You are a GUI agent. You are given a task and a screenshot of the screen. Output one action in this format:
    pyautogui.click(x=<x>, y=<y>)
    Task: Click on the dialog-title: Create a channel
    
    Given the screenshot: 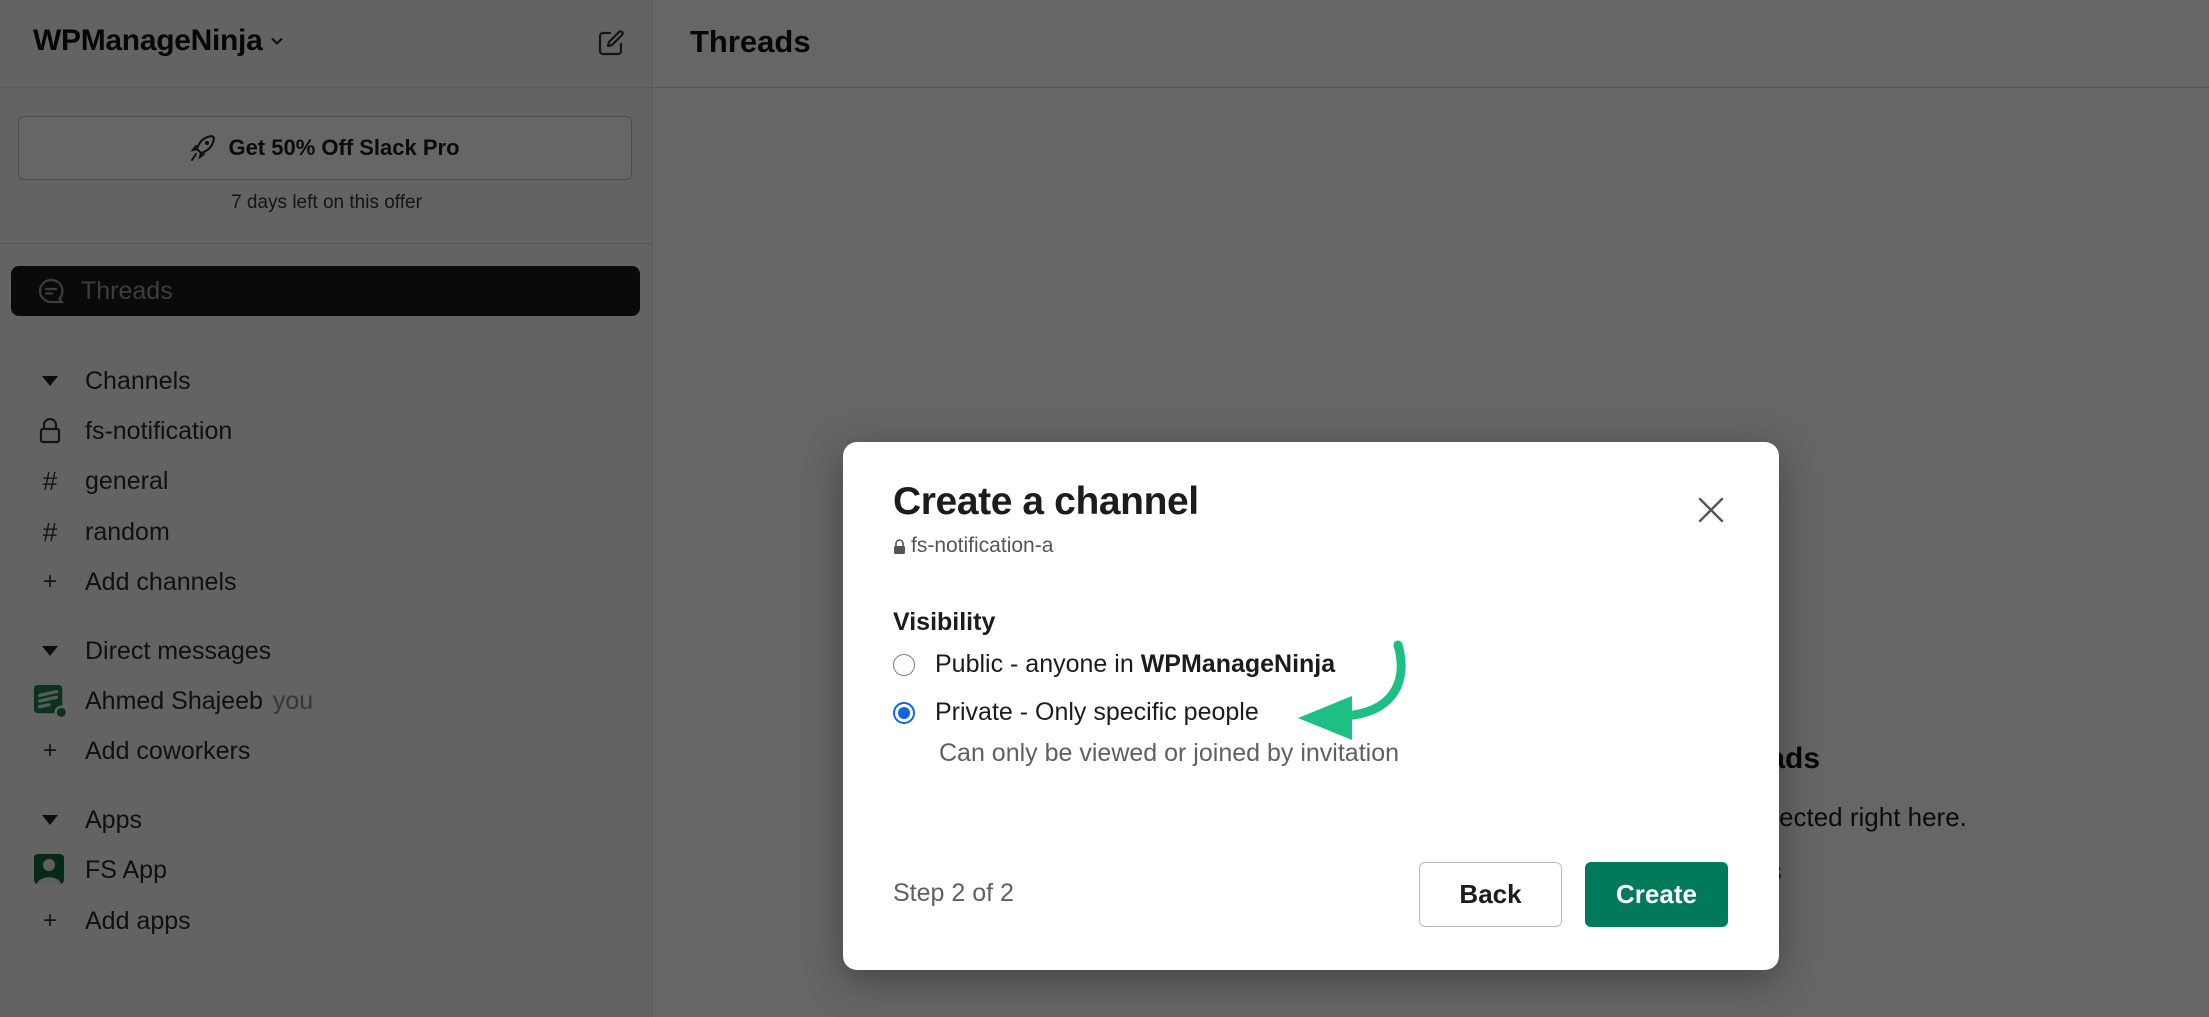 What is the action you would take?
    pyautogui.click(x=1046, y=501)
    